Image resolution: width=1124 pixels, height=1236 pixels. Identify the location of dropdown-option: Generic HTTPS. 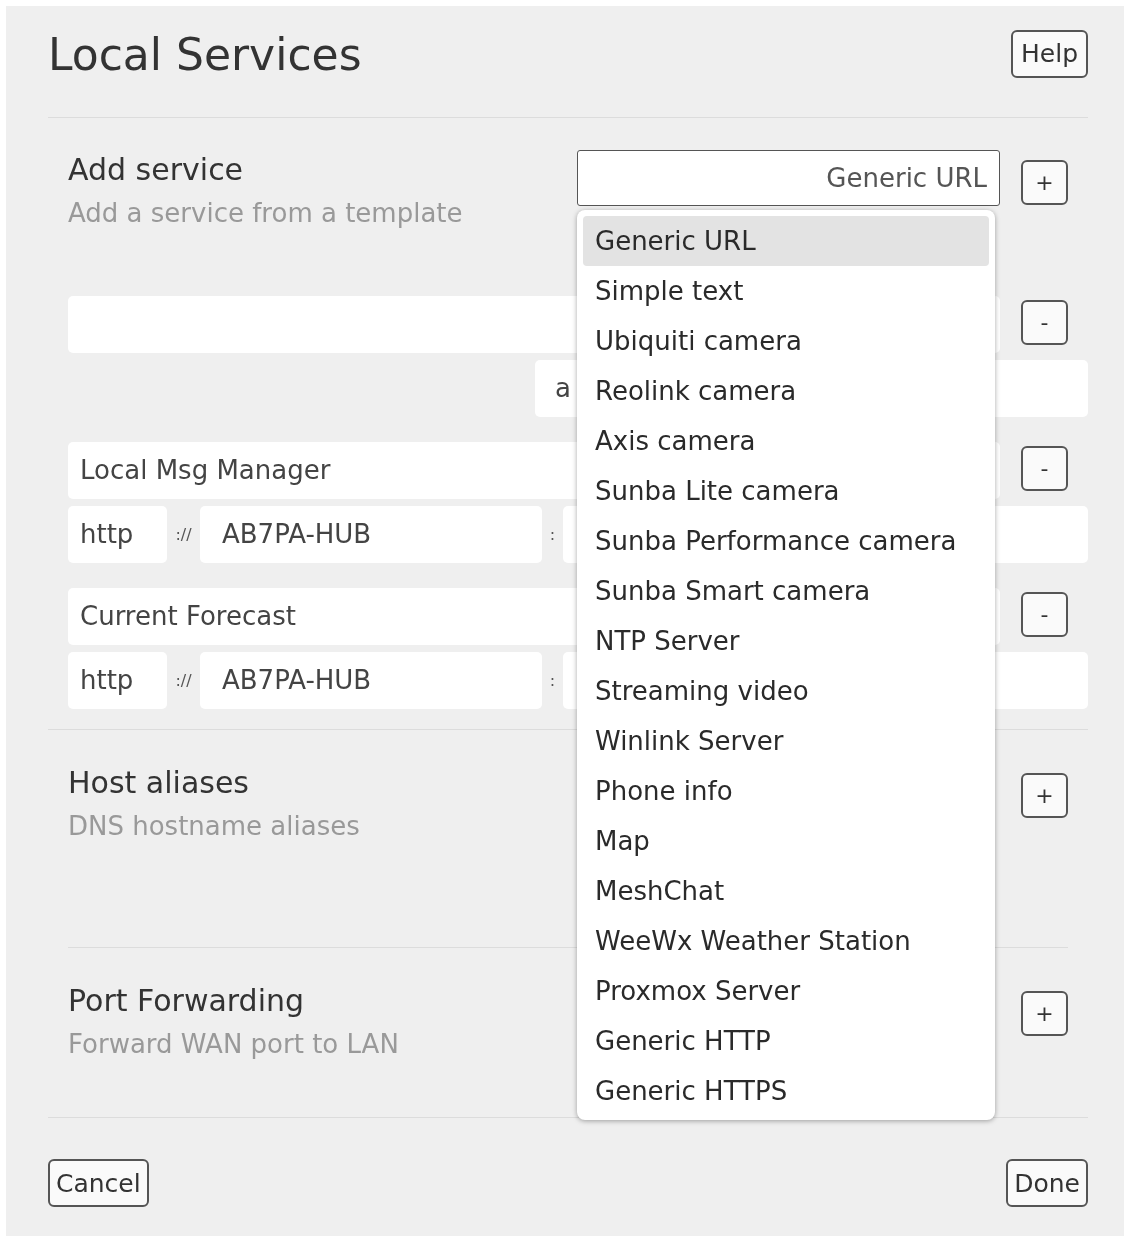
(786, 1091).